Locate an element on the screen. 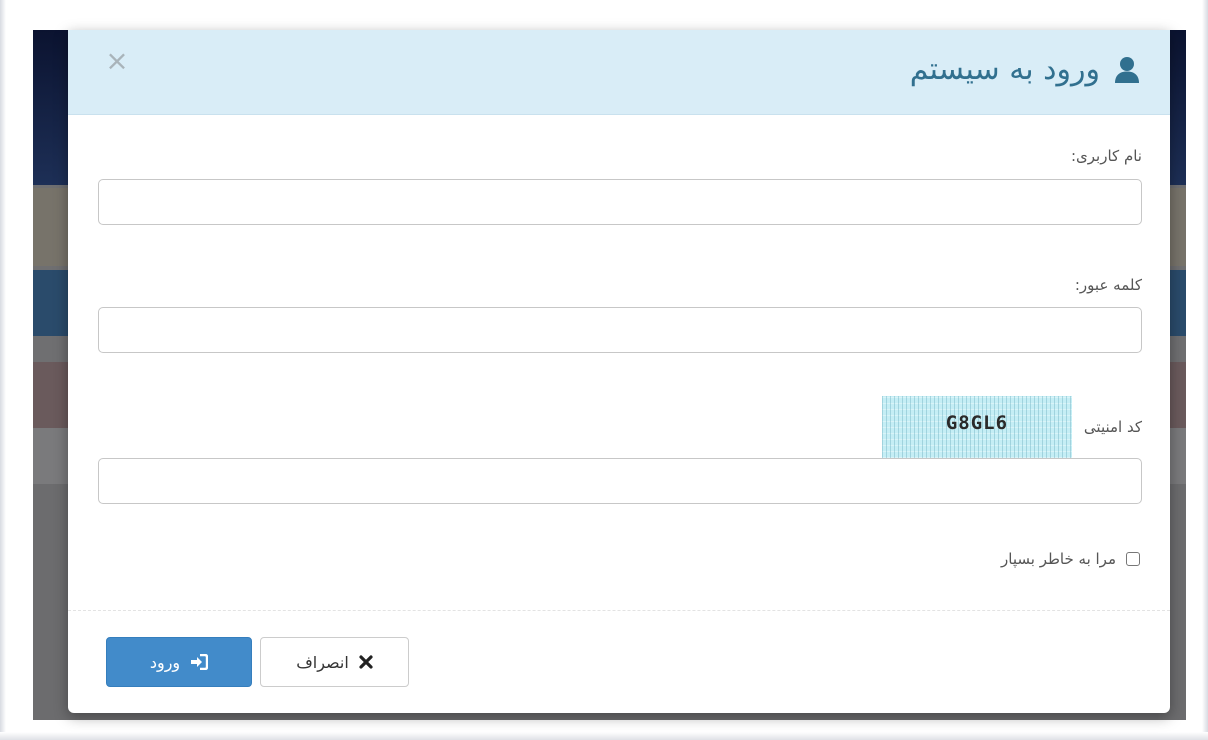 Image resolution: width=1208 pixels, height=740 pixels. captcha-image: G8GL6 is located at coordinates (976, 427).